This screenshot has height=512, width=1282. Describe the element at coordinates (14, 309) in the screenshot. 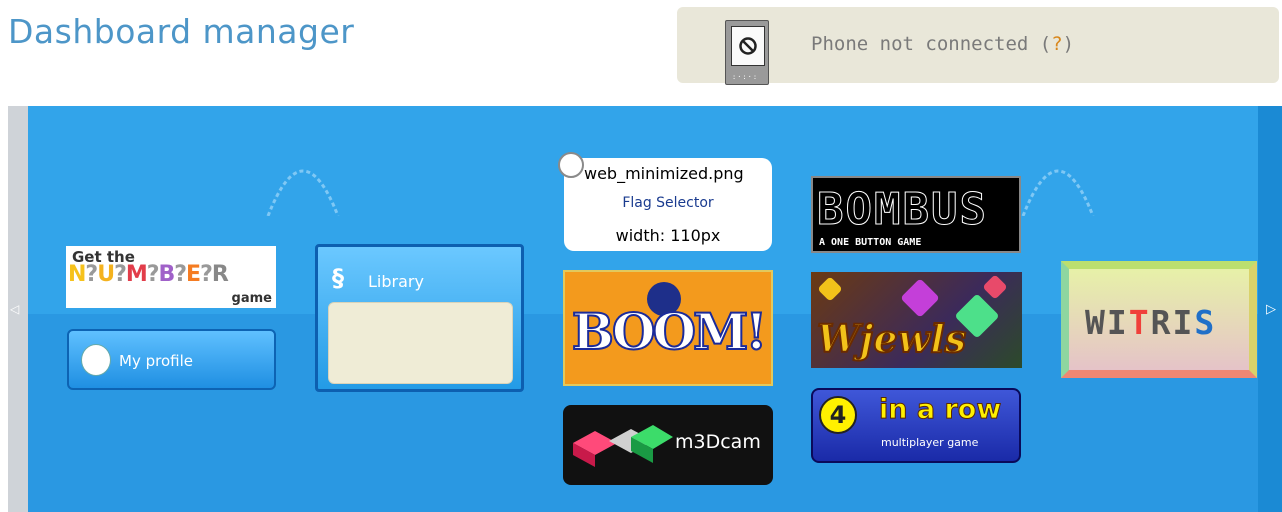

I see `scroll-left-arrow-icon: ◁` at that location.